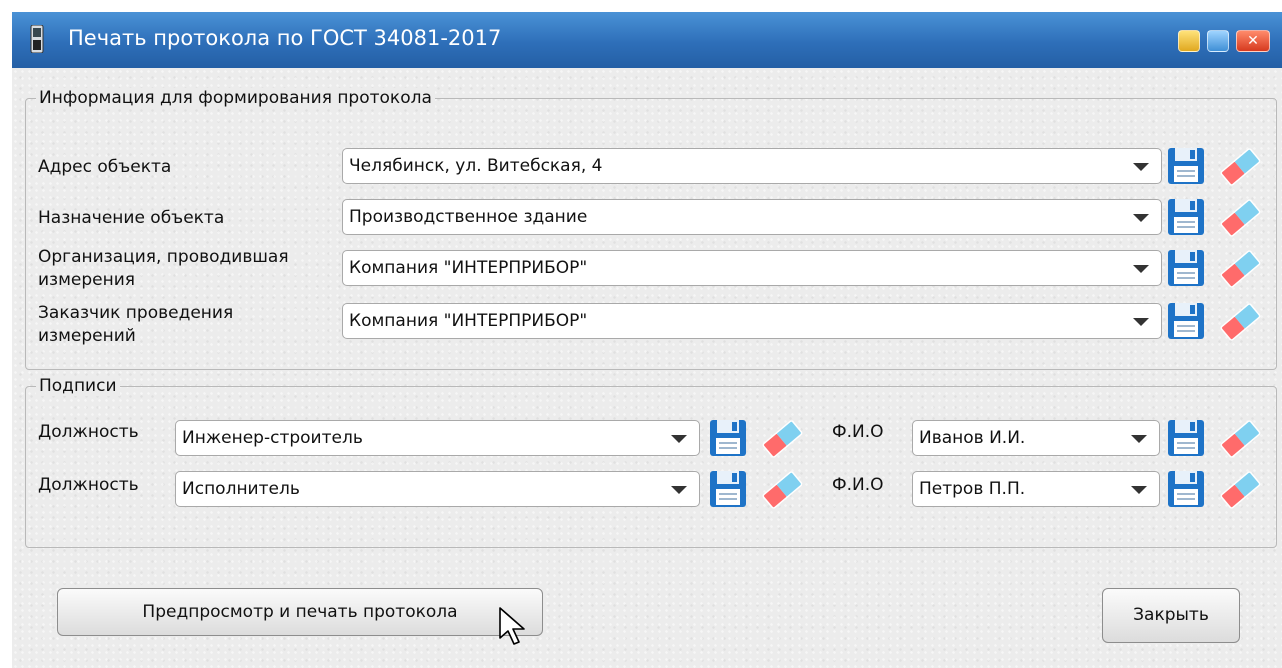  Describe the element at coordinates (88, 432) in the screenshot. I see `position-label-1: Должность` at that location.